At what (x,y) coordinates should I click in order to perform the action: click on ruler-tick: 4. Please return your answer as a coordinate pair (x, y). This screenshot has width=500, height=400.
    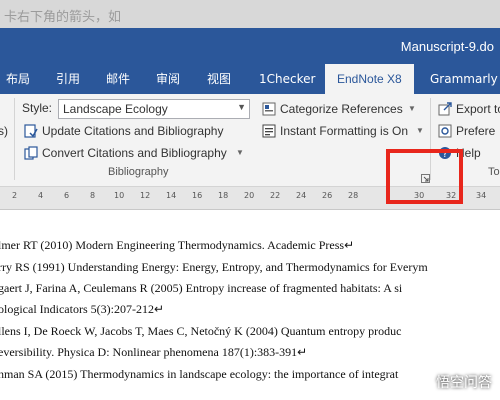
    Looking at the image, I should click on (41, 195).